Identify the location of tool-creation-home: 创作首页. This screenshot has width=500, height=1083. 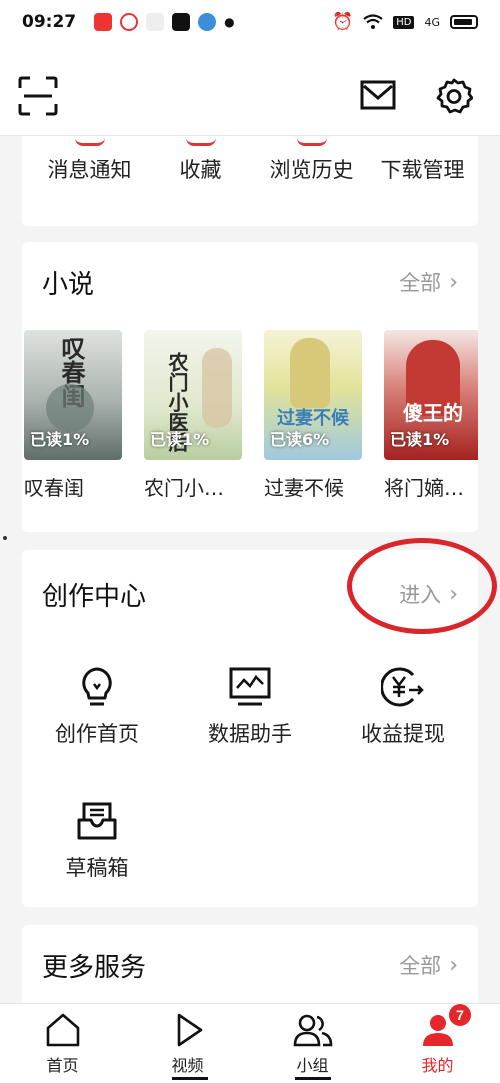
(97, 707).